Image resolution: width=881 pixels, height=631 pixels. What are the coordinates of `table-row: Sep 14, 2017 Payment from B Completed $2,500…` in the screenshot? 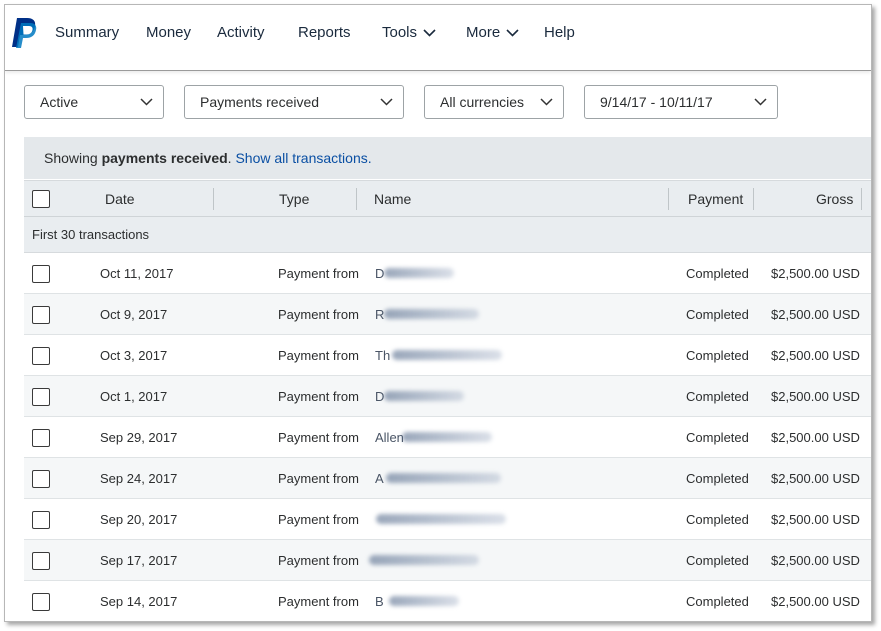 It's located at (447, 601).